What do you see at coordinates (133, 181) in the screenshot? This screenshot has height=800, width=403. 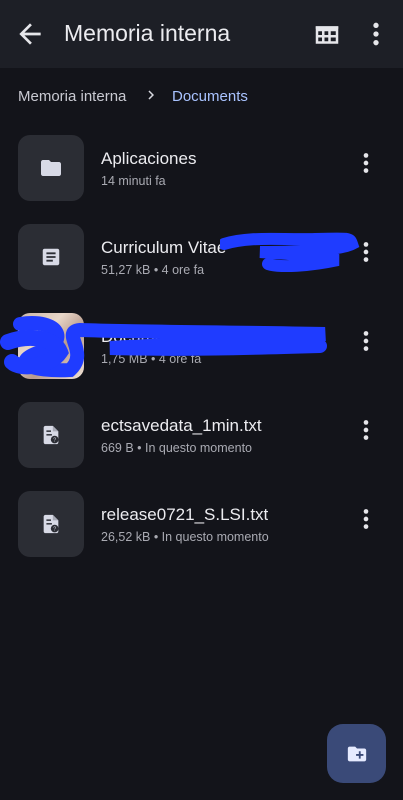 I see `file-meta: 14 minuti fa` at bounding box center [133, 181].